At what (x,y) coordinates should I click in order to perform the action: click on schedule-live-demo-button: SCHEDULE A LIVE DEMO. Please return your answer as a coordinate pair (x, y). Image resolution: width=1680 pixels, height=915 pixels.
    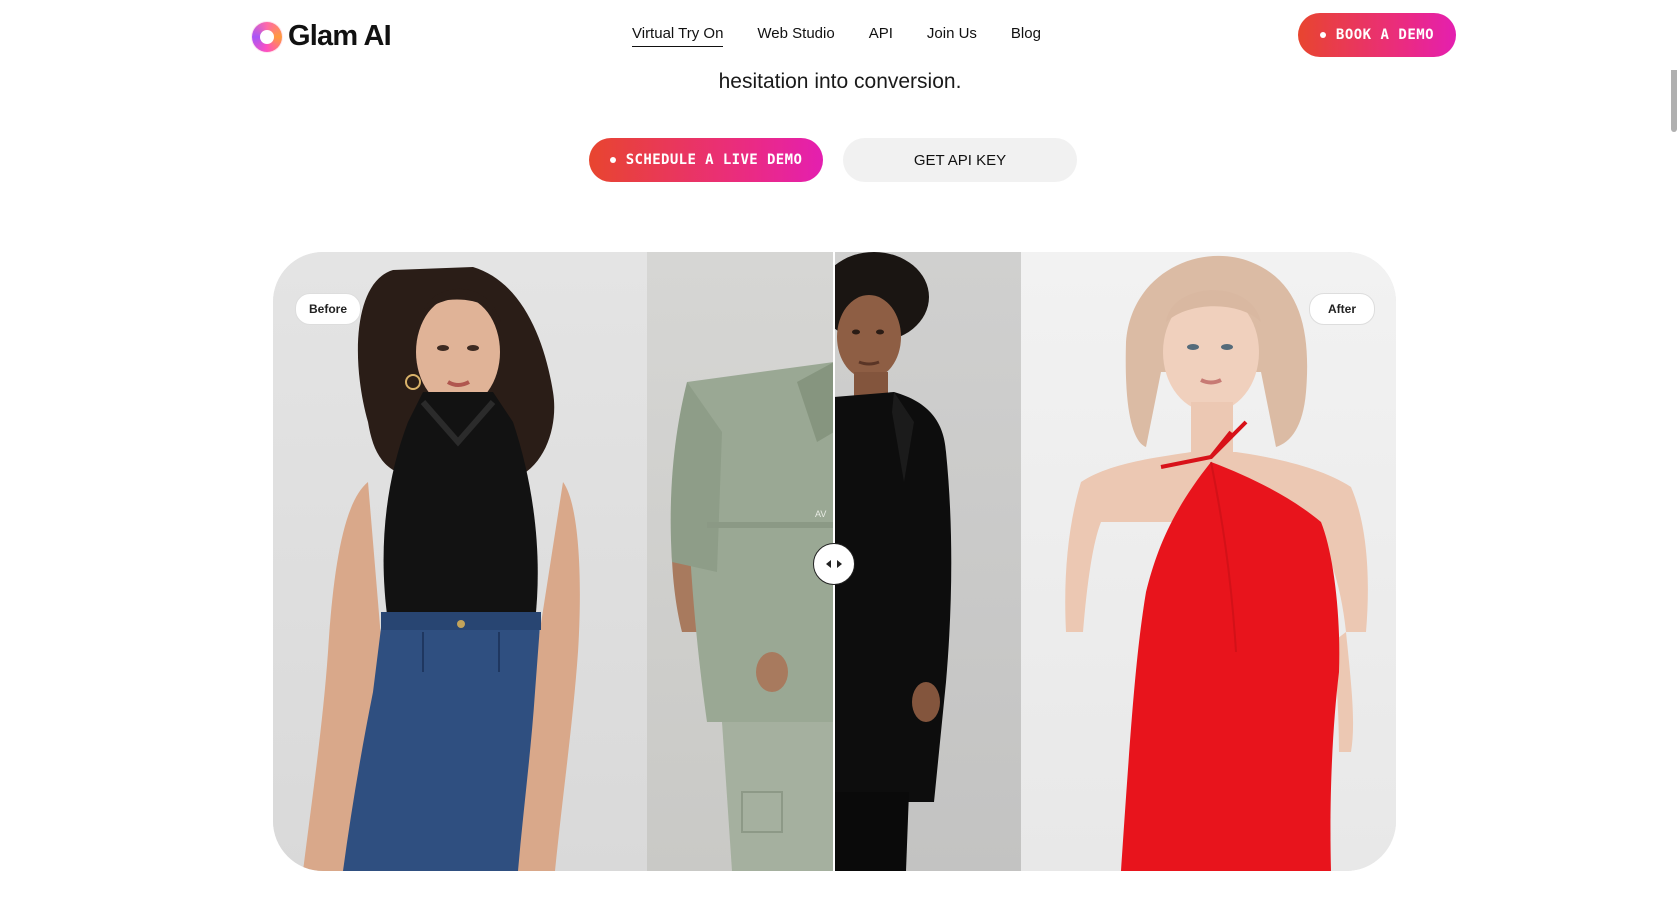
    Looking at the image, I should click on (706, 160).